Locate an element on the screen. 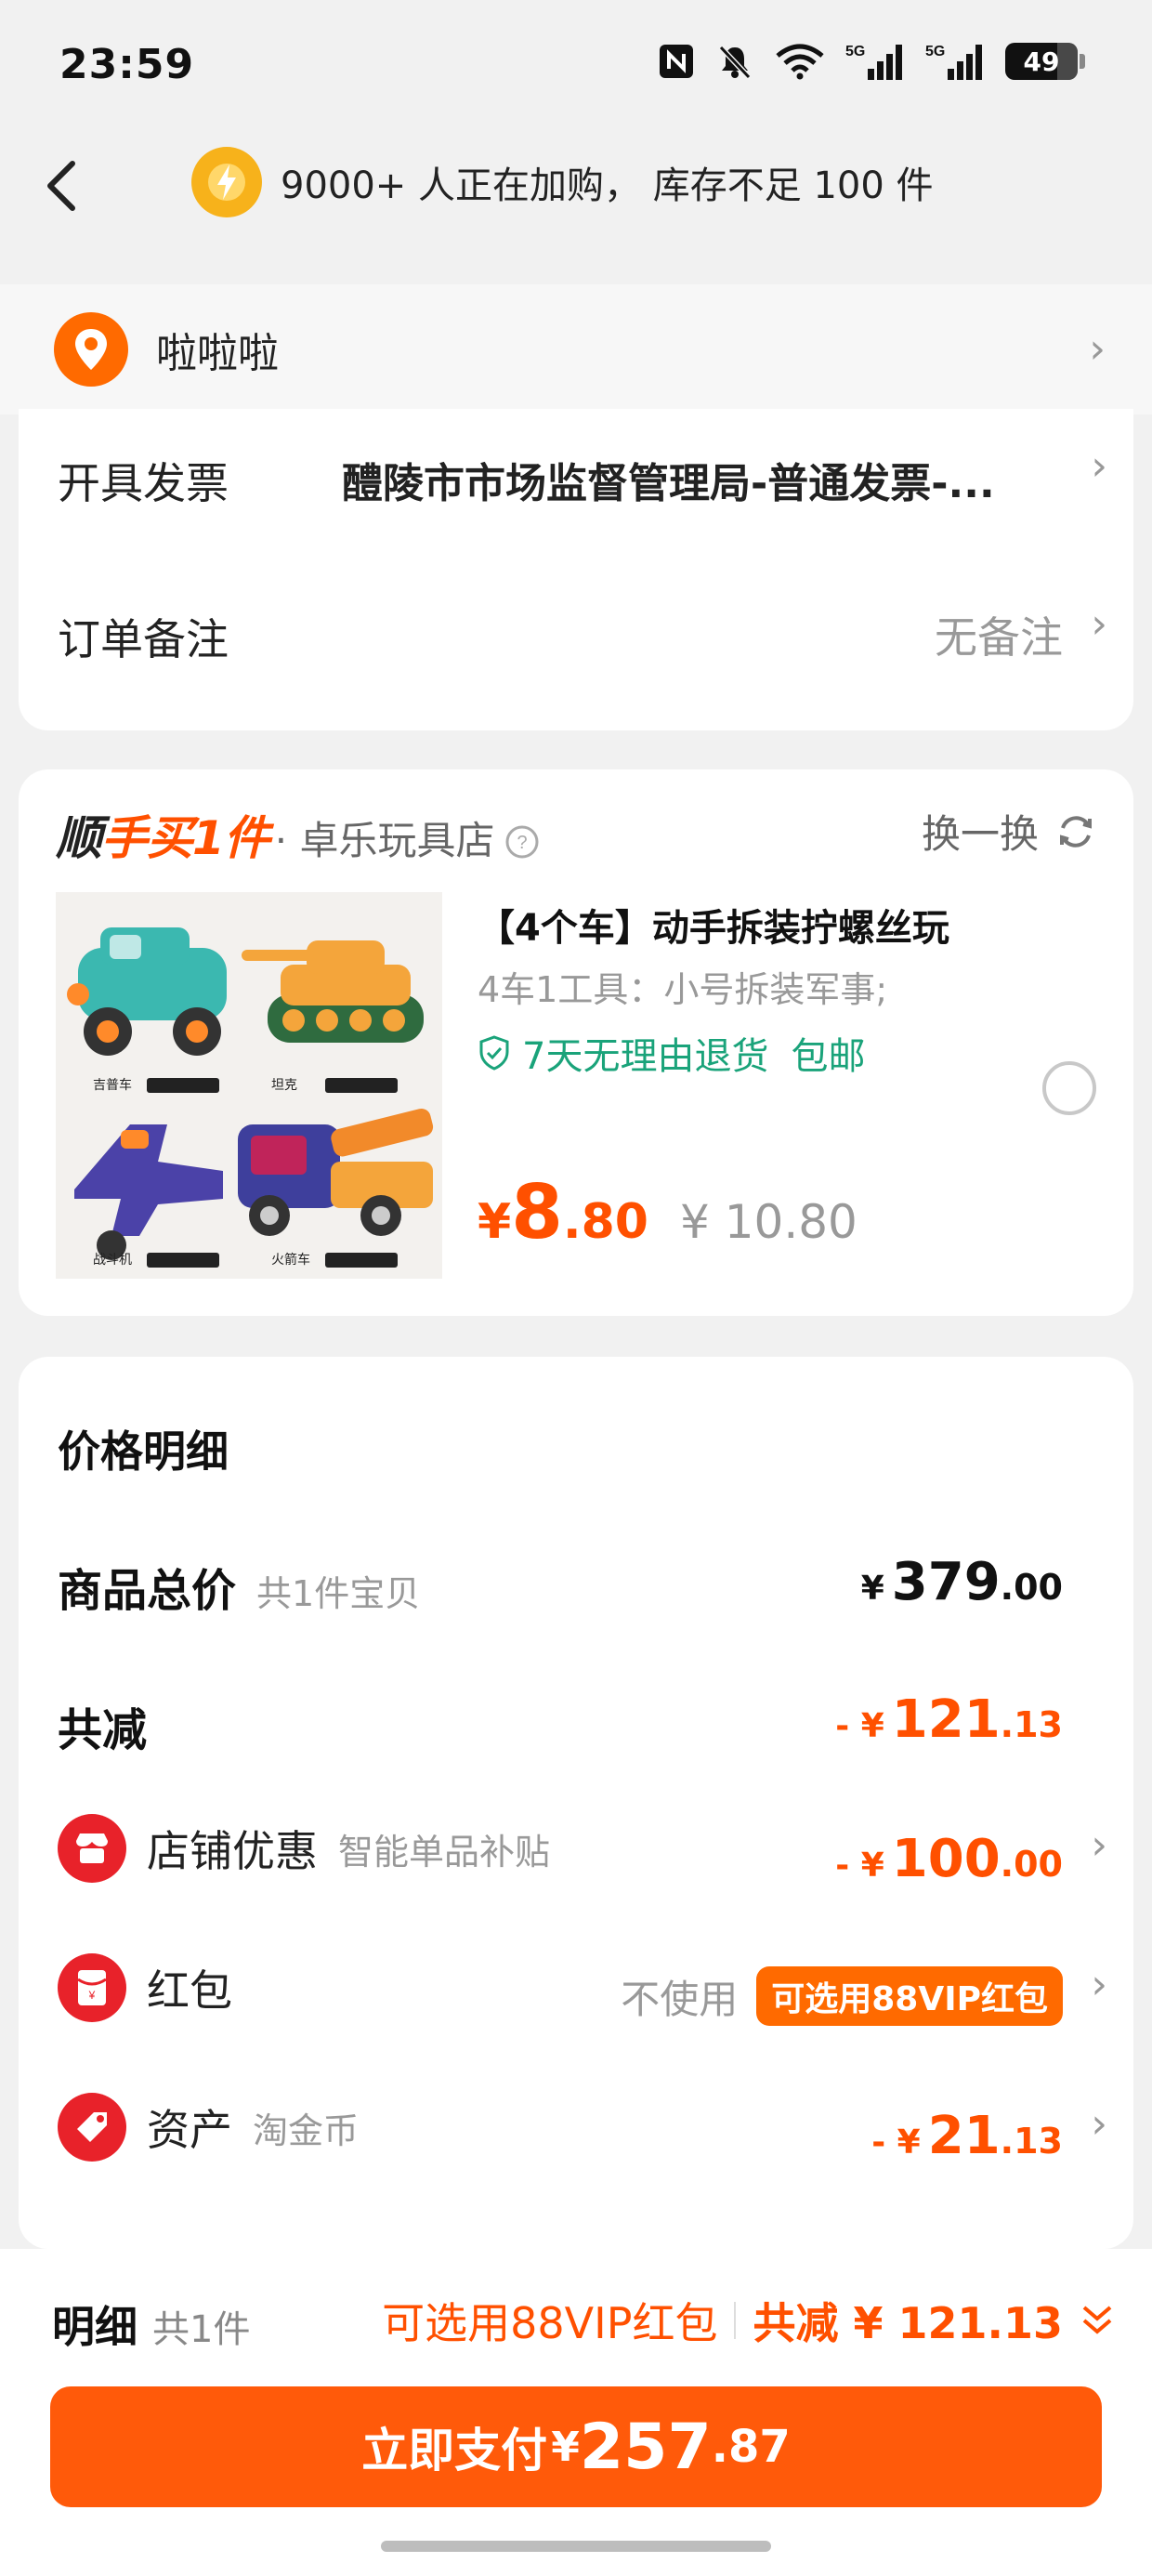  detail-label: 明细 is located at coordinates (94, 2327).